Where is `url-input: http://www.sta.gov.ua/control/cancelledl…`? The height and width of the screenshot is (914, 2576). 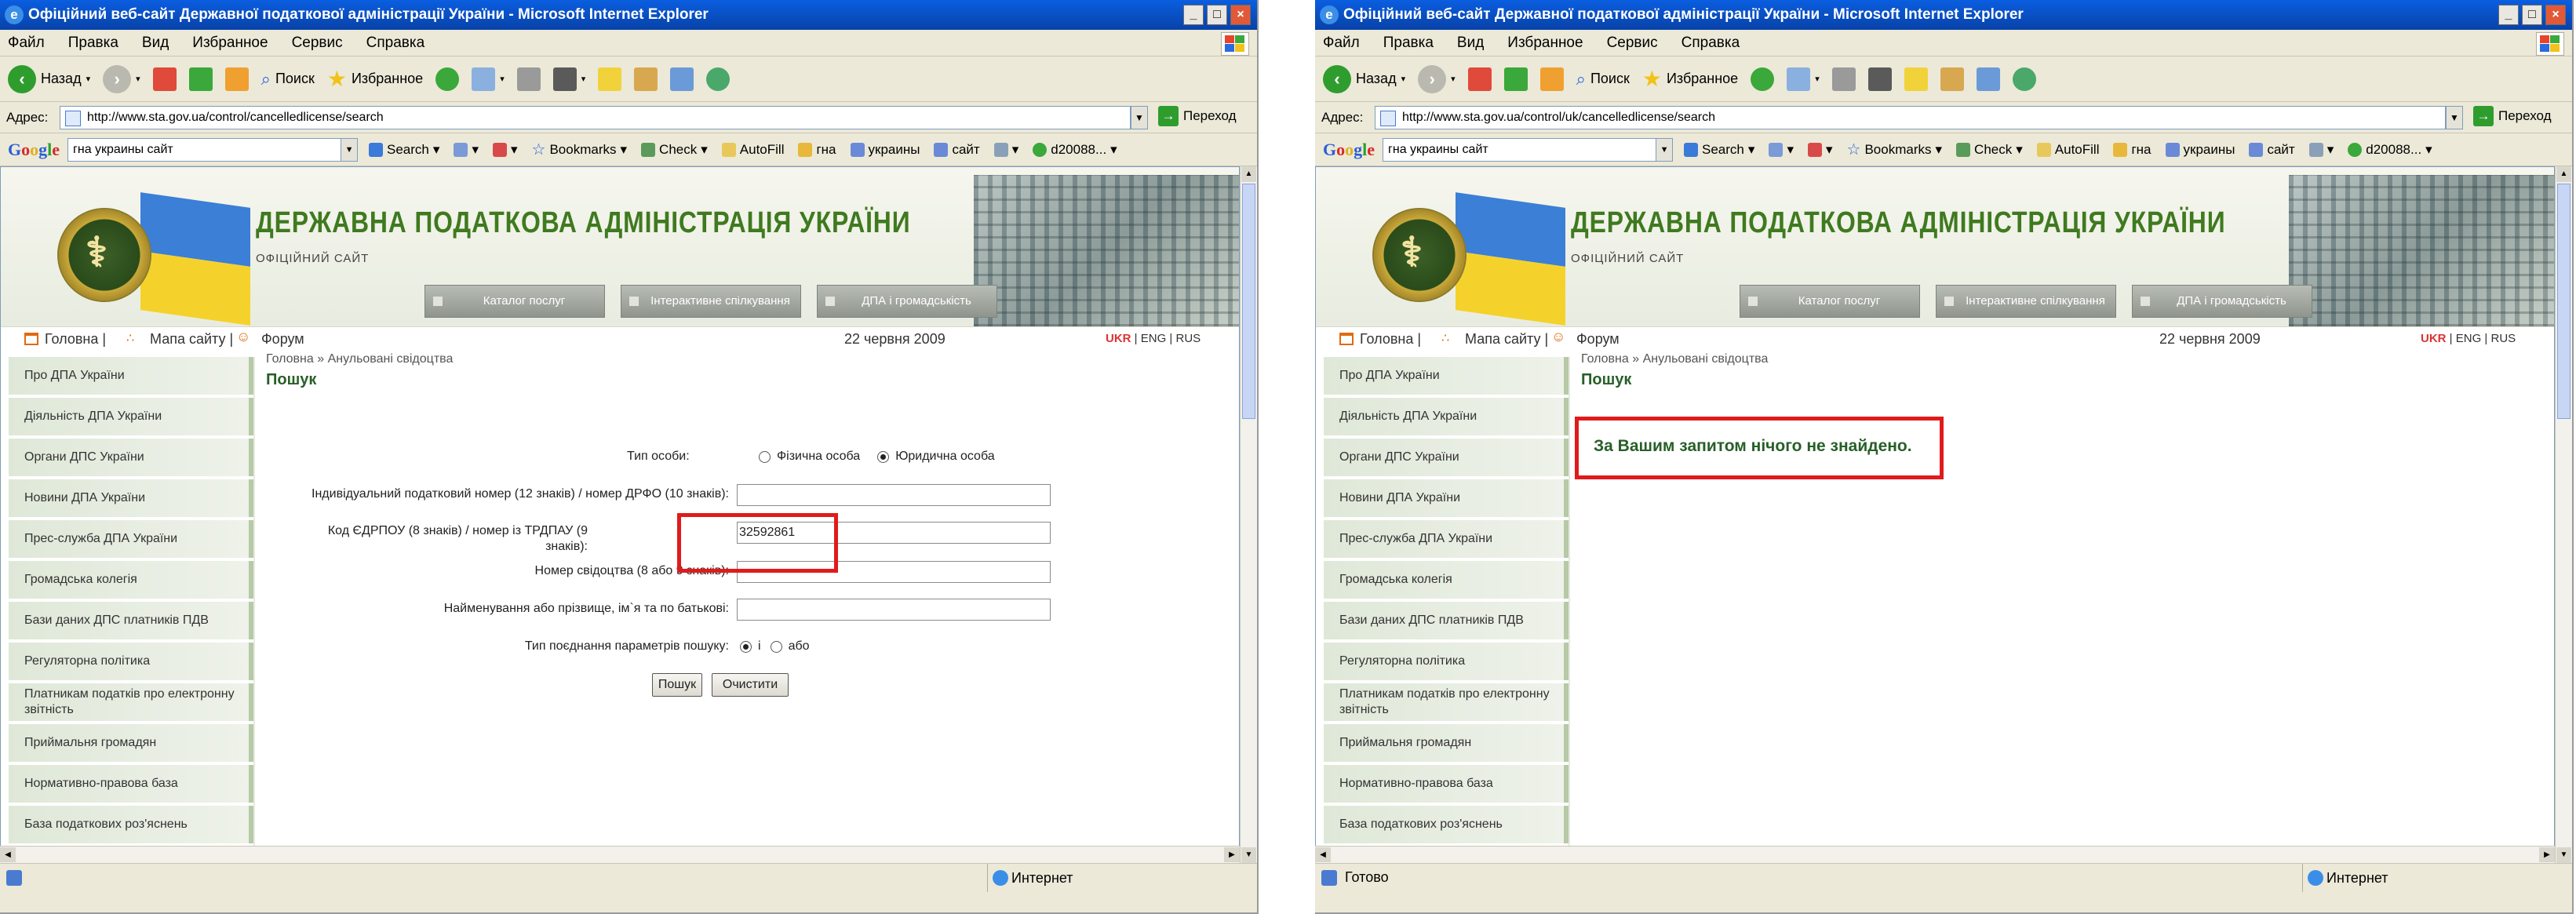 url-input: http://www.sta.gov.ua/control/cancelledl… is located at coordinates (595, 118).